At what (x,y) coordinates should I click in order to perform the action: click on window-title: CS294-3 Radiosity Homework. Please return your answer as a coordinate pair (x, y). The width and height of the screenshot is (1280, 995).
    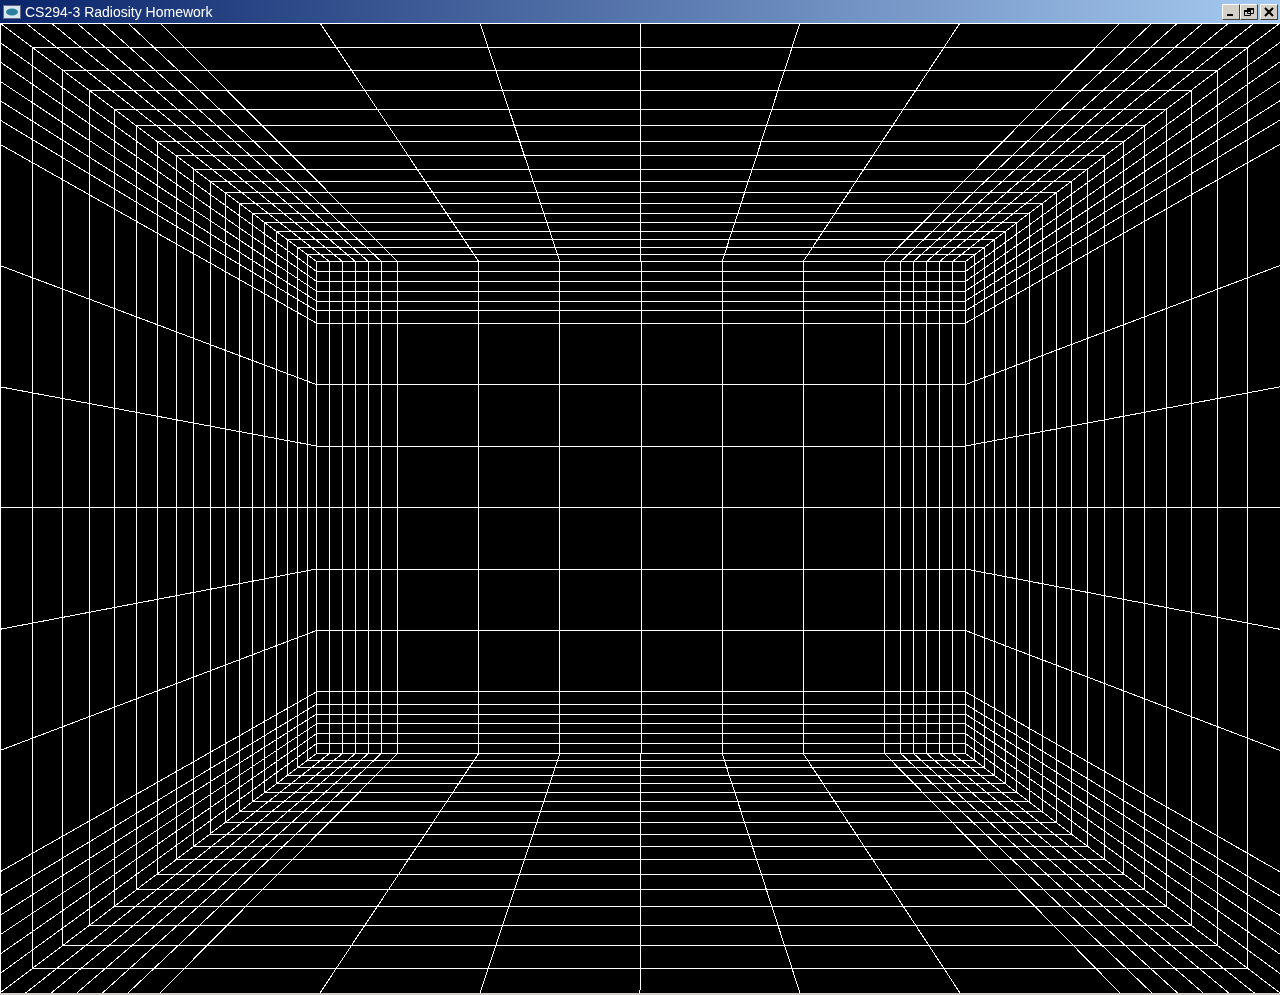
    Looking at the image, I should click on (119, 11).